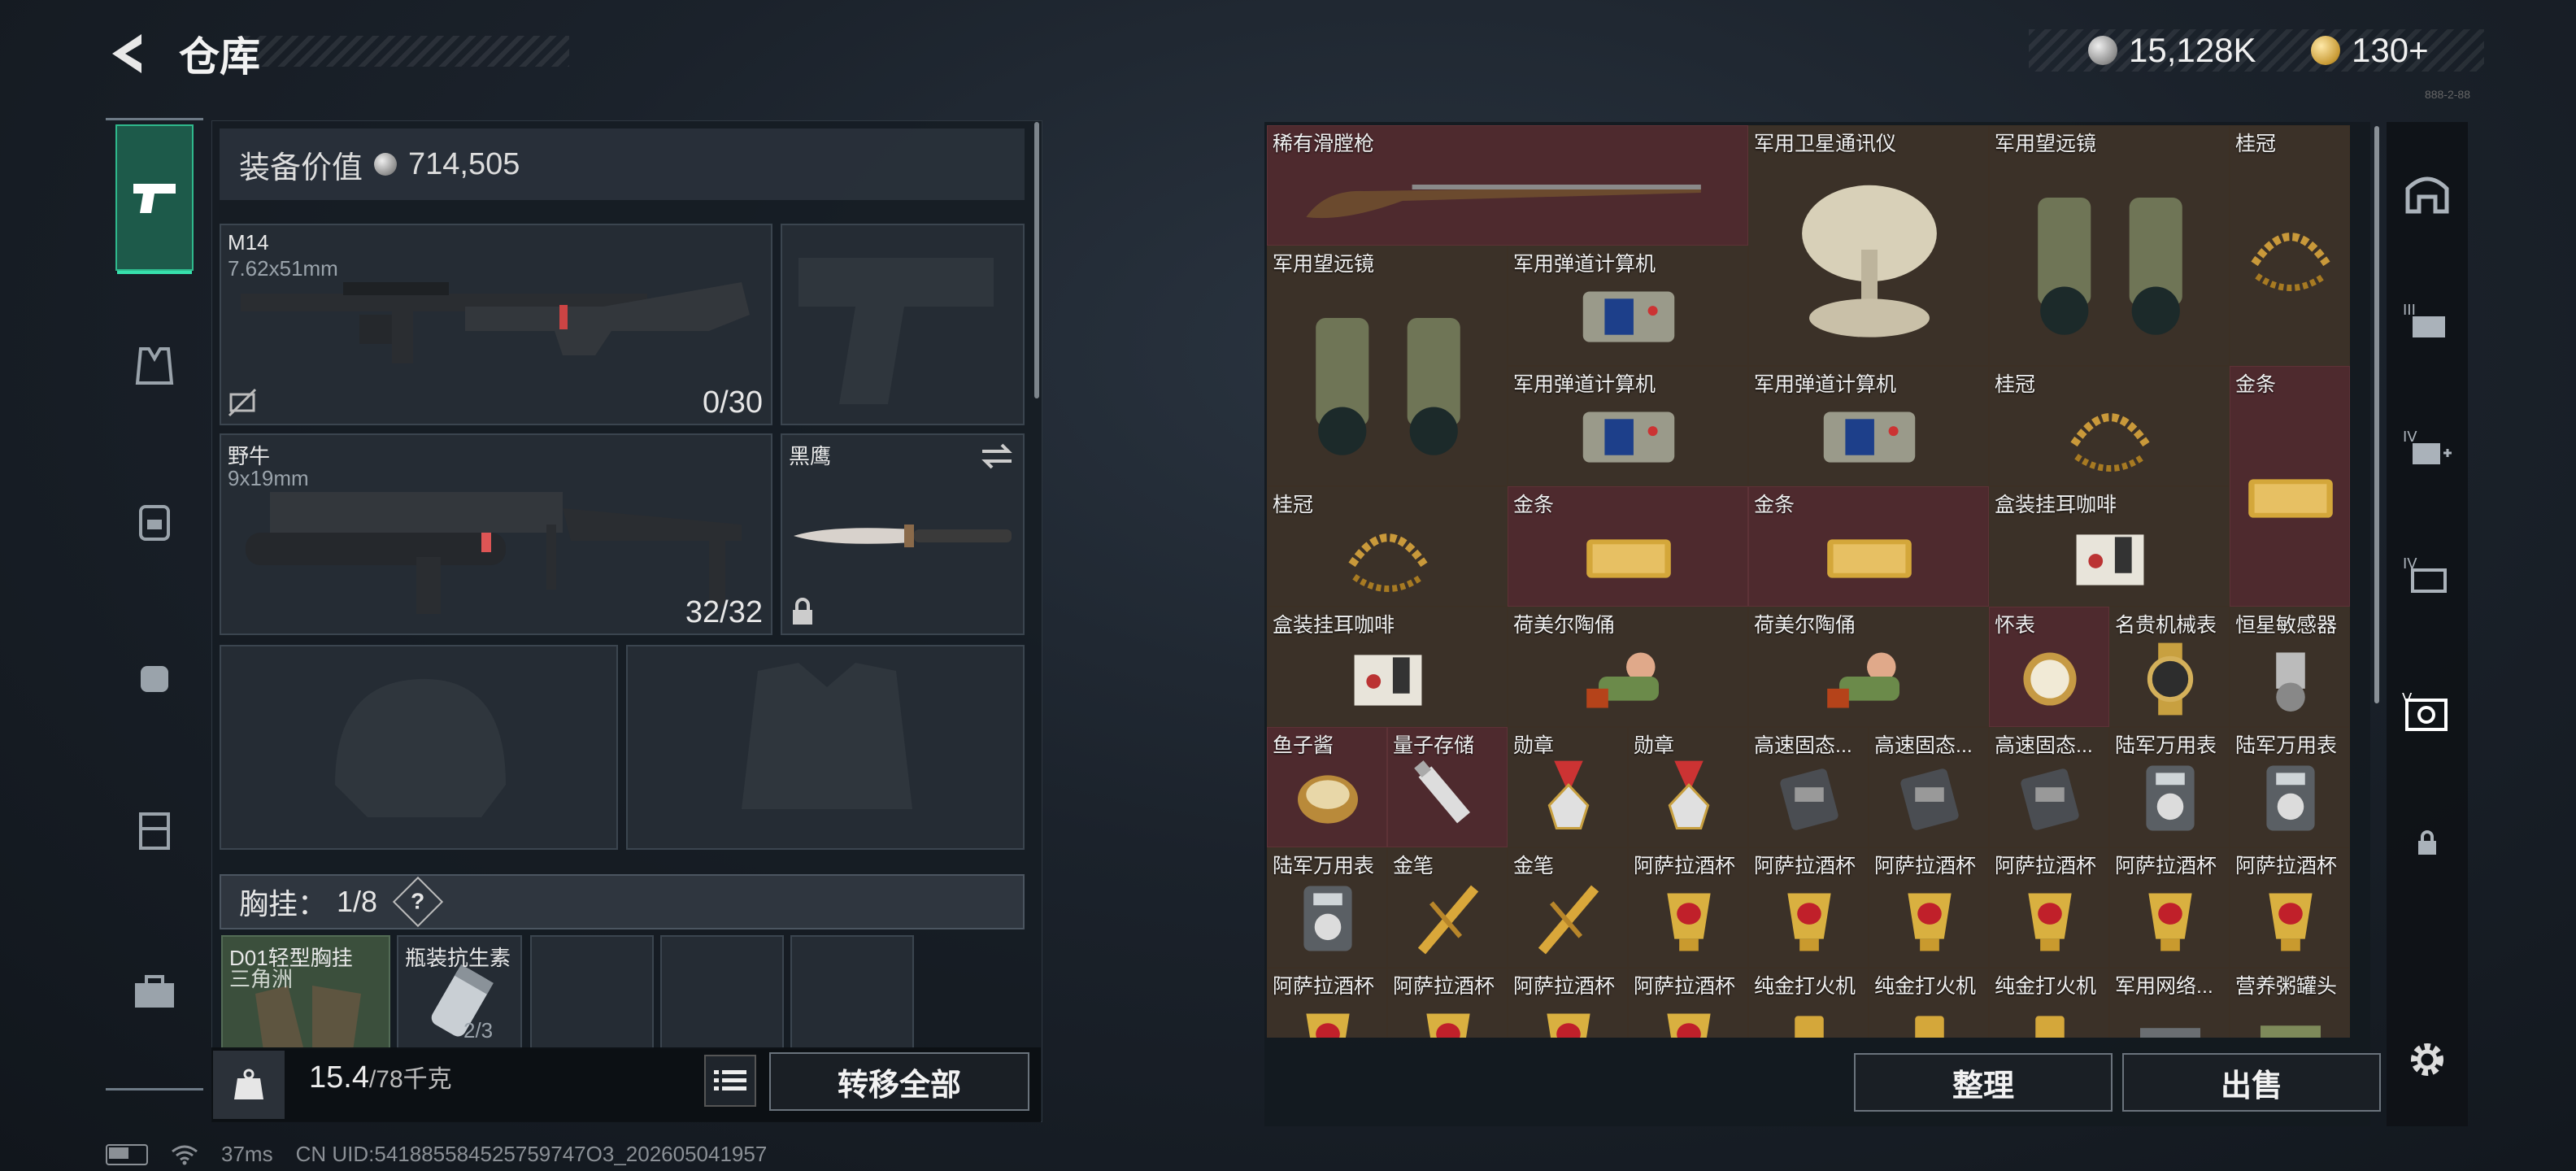 This screenshot has width=2576, height=1171. What do you see at coordinates (899, 1081) in the screenshot?
I see `transfer-all-button: 转移全部` at bounding box center [899, 1081].